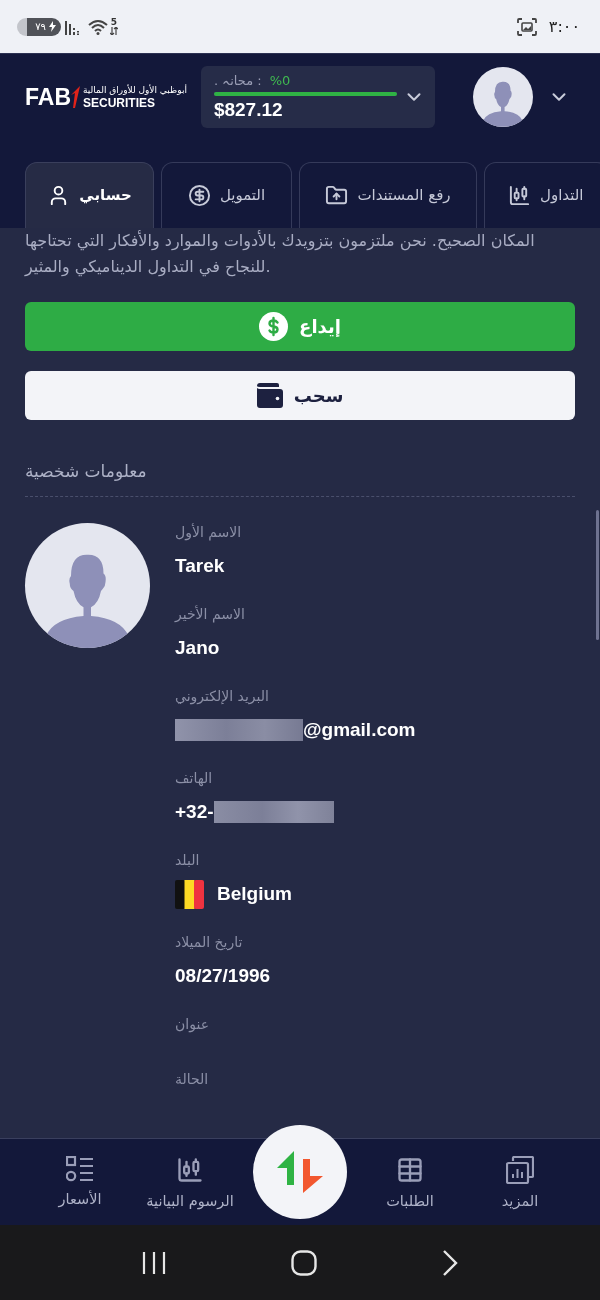  I want to click on signal-icon, so click(72, 26).